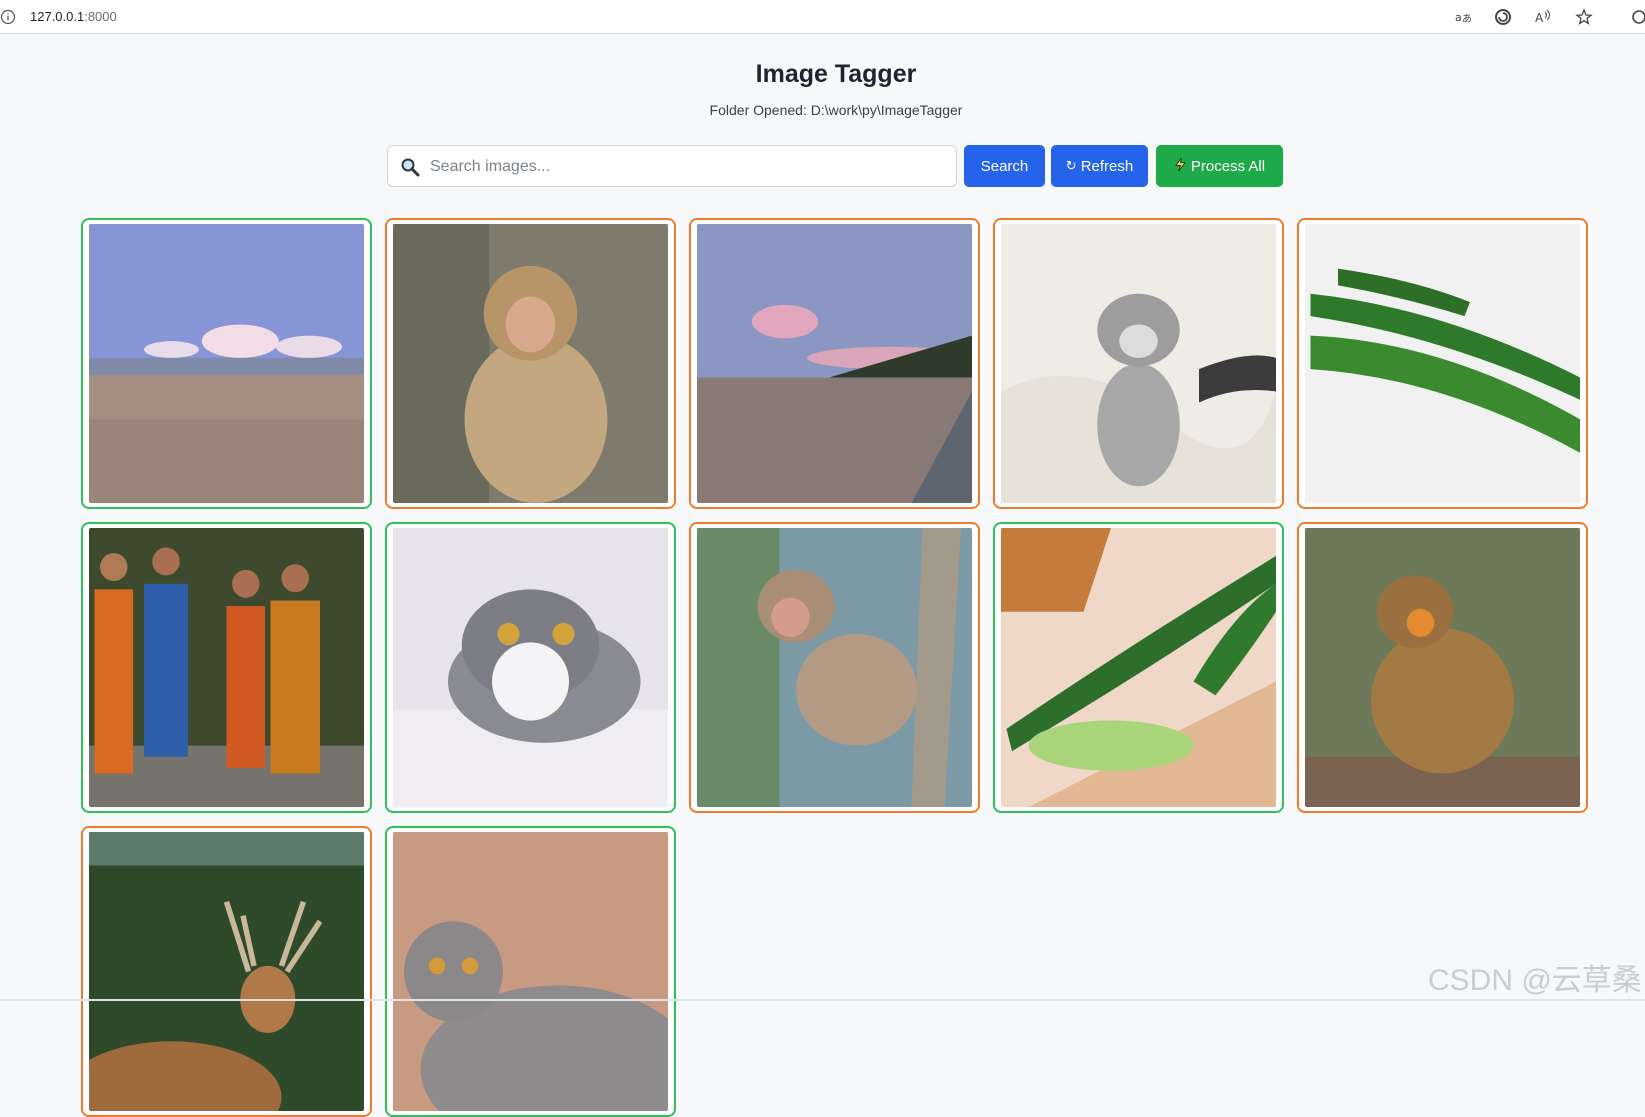 The height and width of the screenshot is (1117, 1645). I want to click on image-thumbnail-monks, so click(226, 667).